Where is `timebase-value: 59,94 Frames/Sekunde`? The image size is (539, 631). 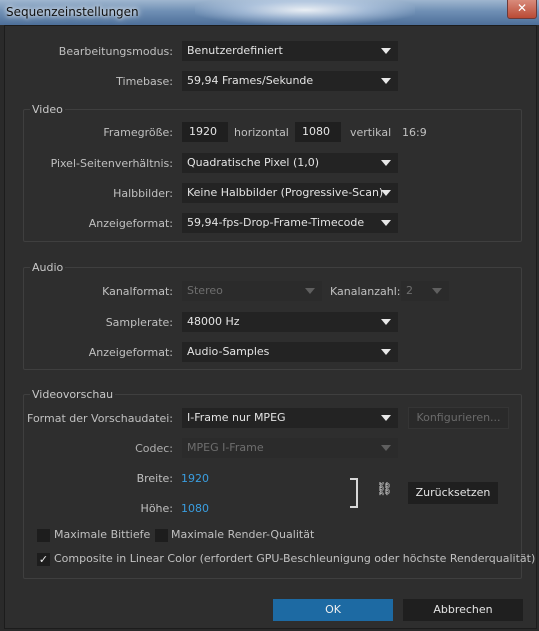 timebase-value: 59,94 Frames/Sekunde is located at coordinates (250, 80).